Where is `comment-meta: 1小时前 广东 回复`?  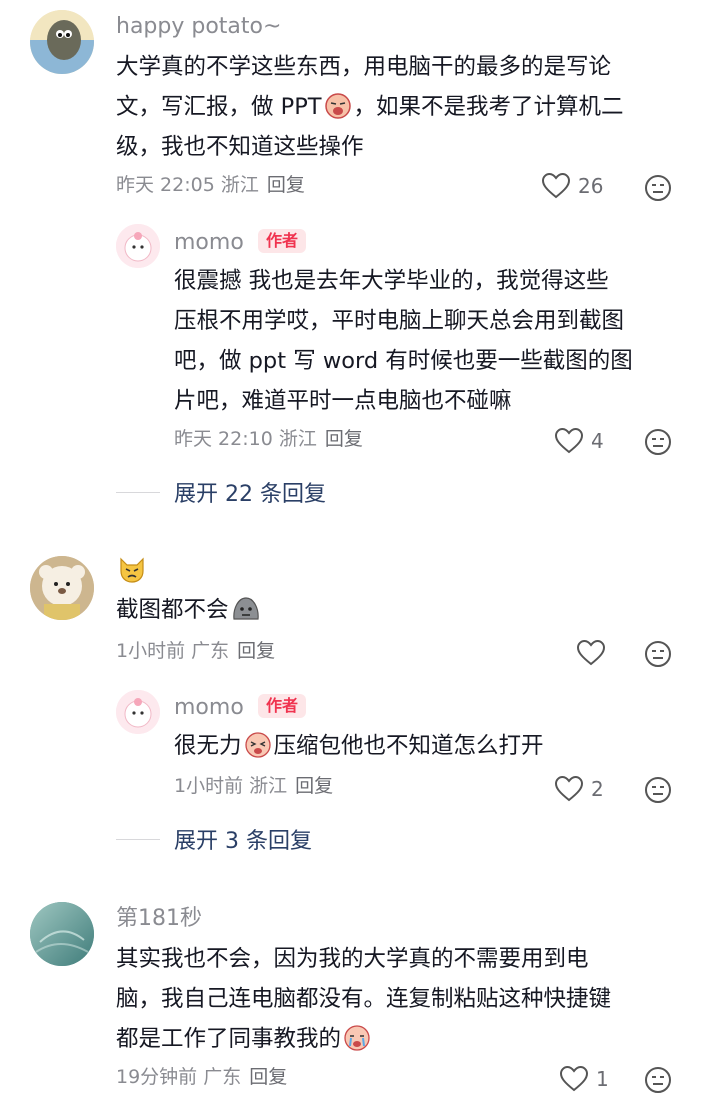
comment-meta: 1小时前 广东 回复 is located at coordinates (196, 651).